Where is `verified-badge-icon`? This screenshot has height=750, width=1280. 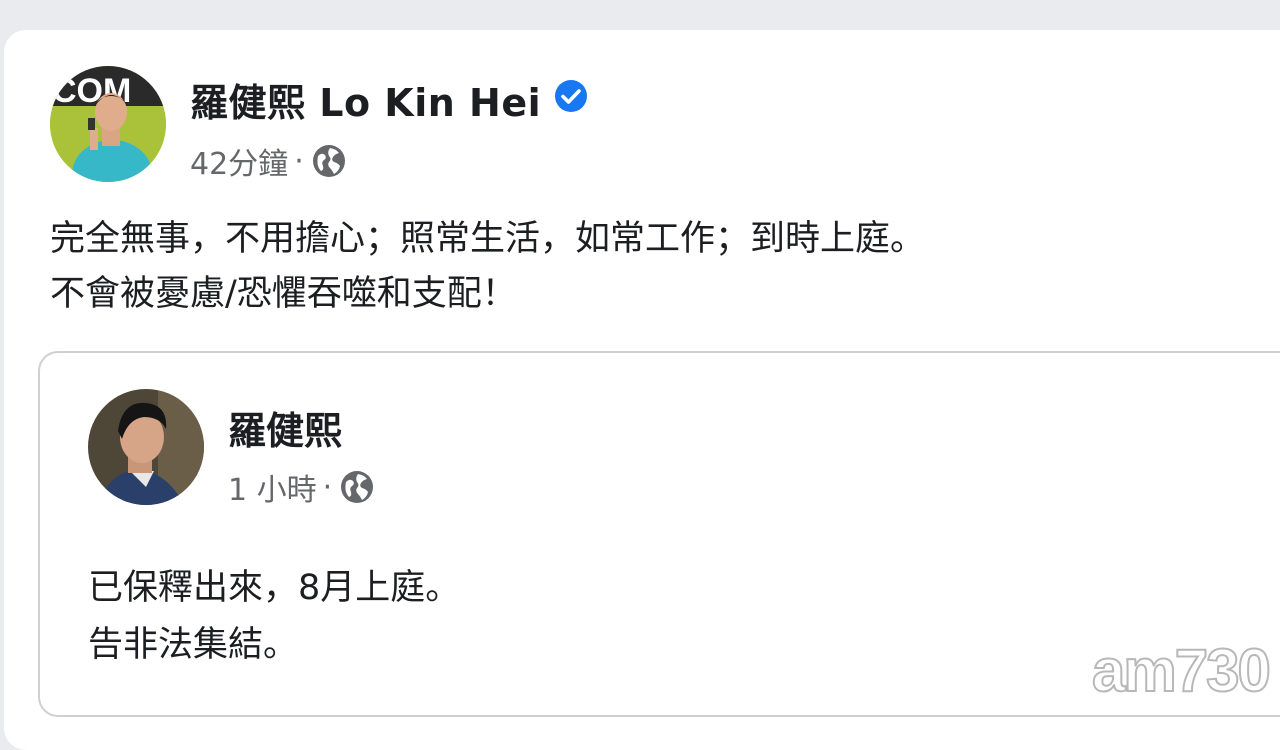
verified-badge-icon is located at coordinates (571, 96).